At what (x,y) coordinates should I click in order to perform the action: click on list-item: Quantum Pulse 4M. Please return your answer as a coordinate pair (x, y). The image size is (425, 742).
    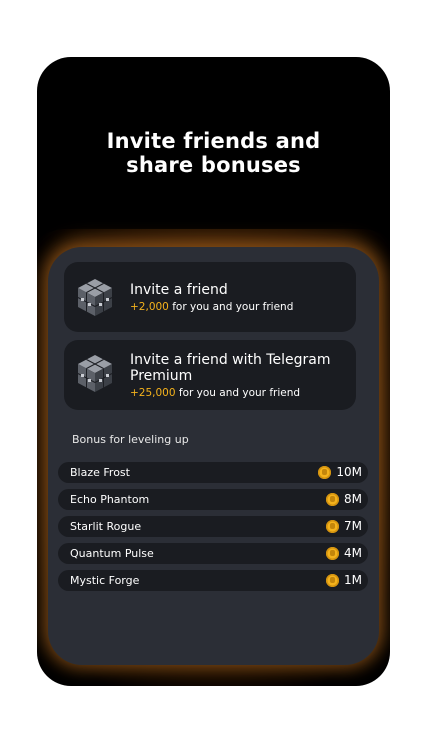
    Looking at the image, I should click on (213, 553).